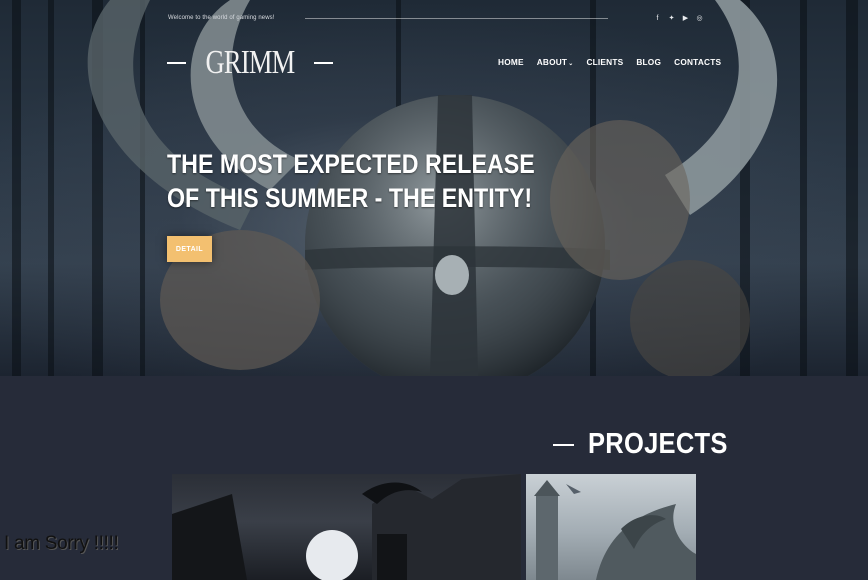  What do you see at coordinates (685, 18) in the screenshot?
I see `youtube-icon: ▶` at bounding box center [685, 18].